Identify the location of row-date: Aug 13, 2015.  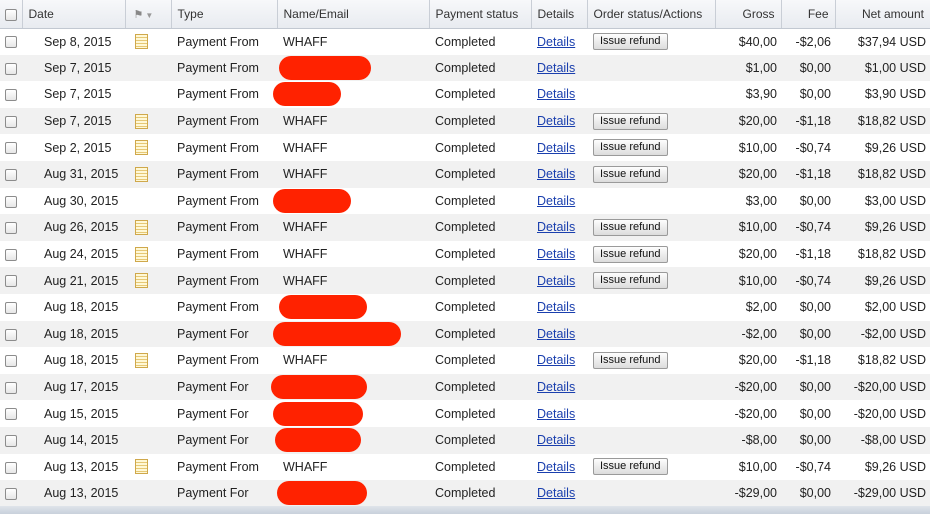
(81, 493).